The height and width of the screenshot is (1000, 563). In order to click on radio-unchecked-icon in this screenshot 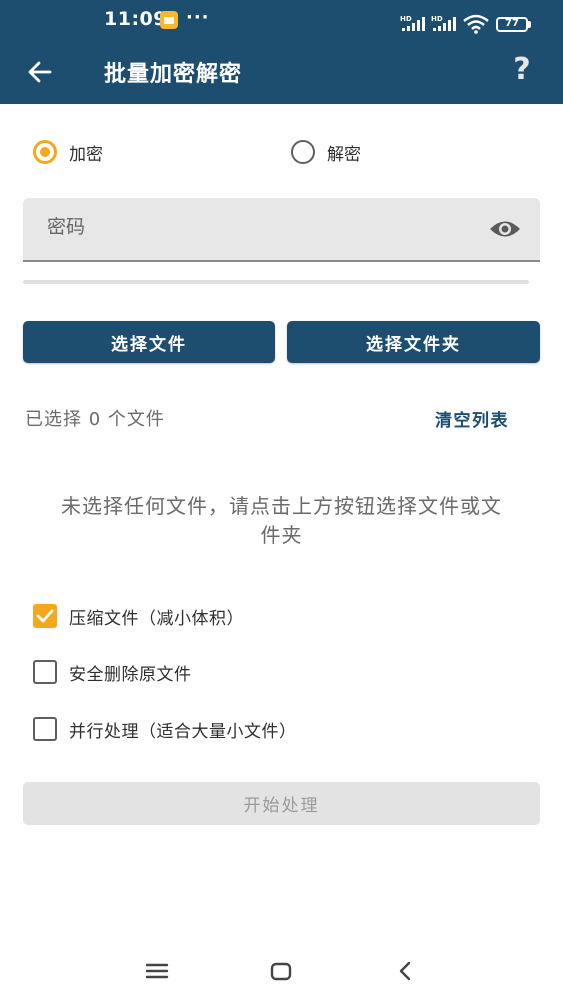, I will do `click(303, 152)`.